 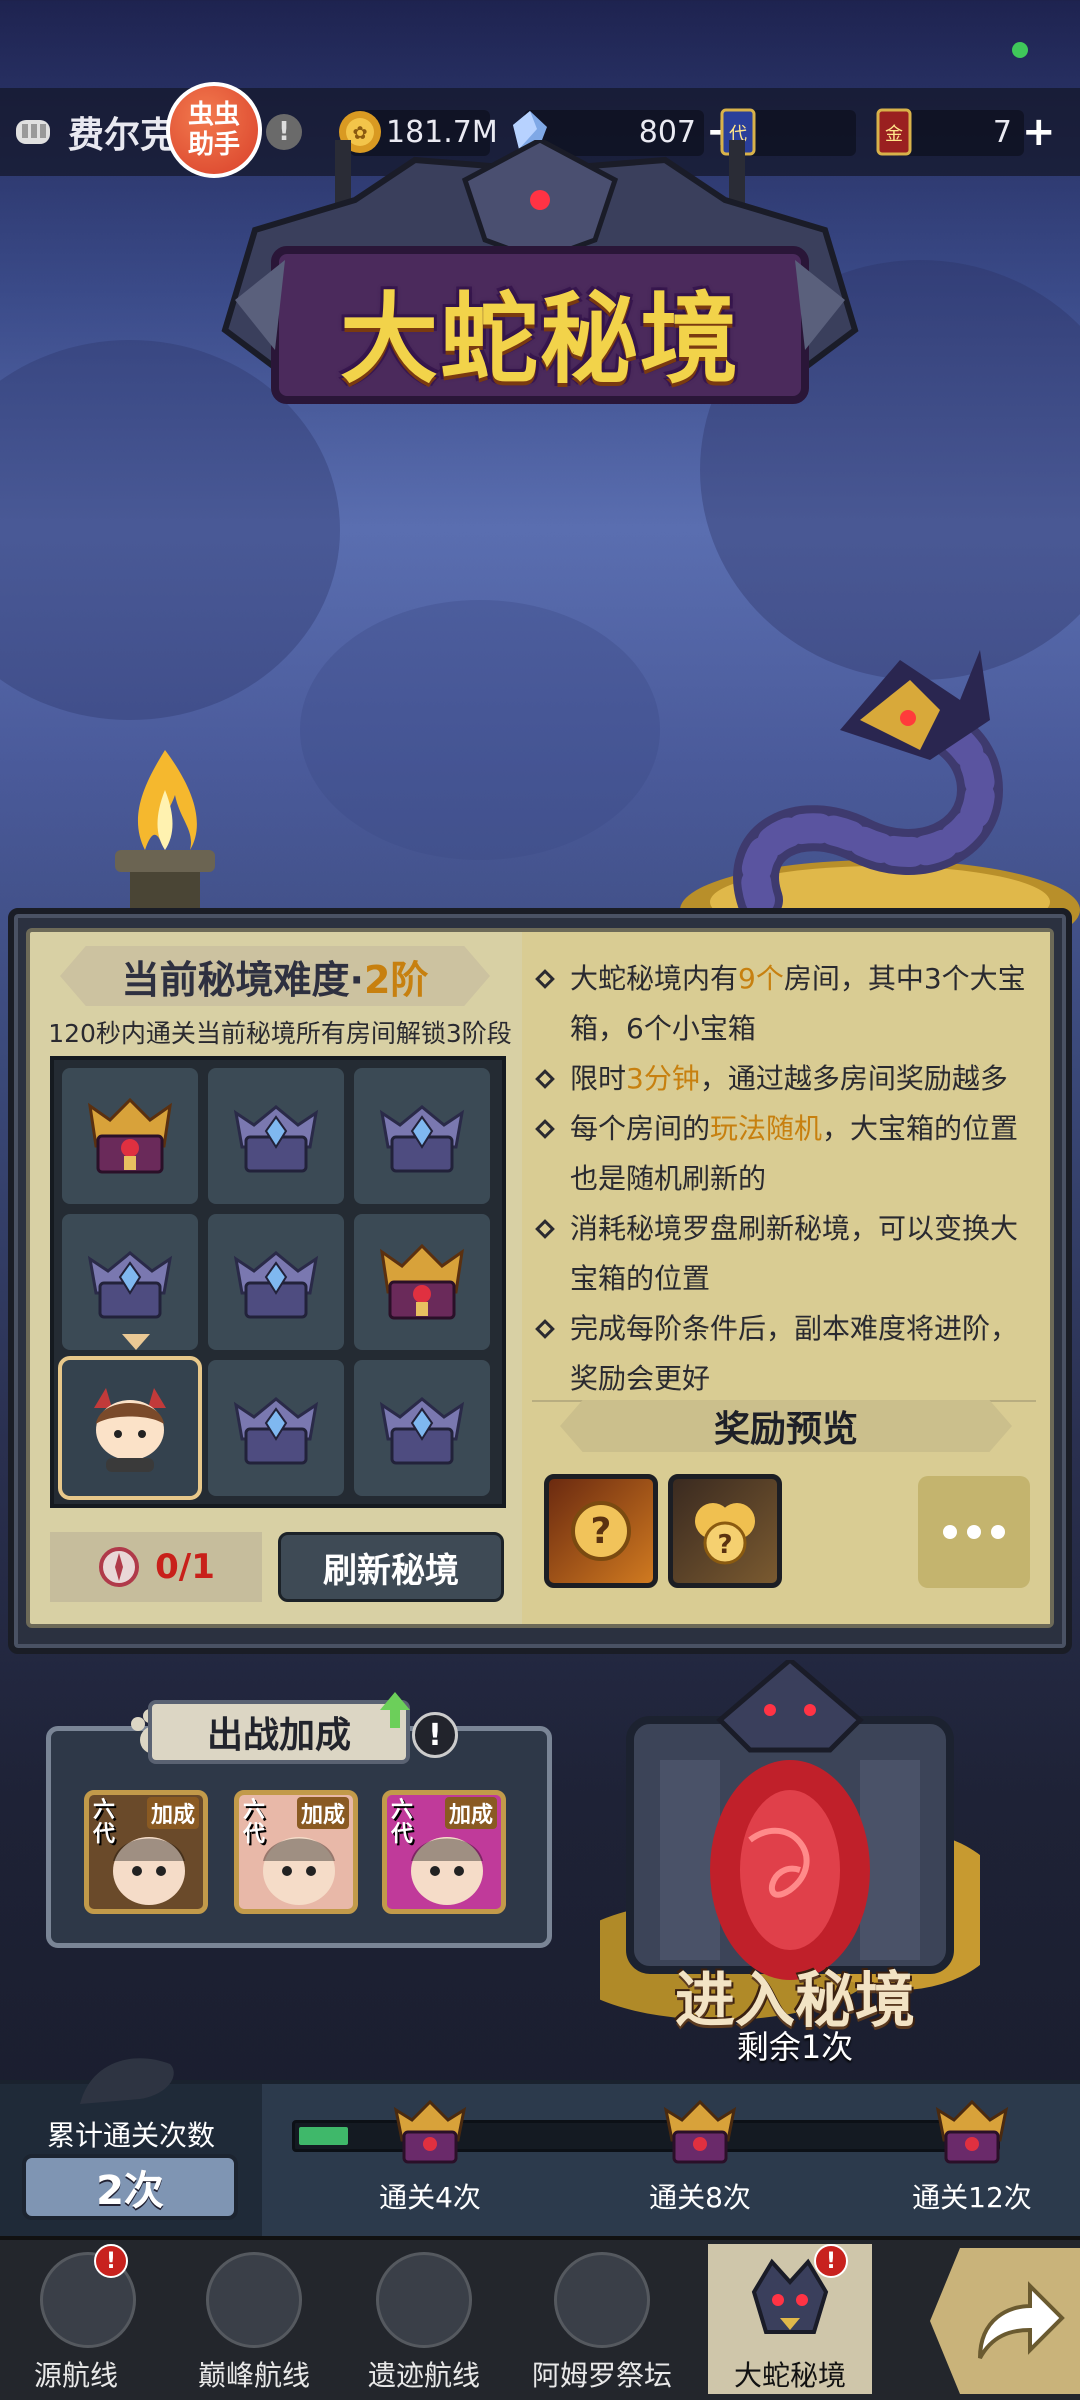 I want to click on nav-amro-altar: 阿姆罗祭坛, so click(x=602, y=2319).